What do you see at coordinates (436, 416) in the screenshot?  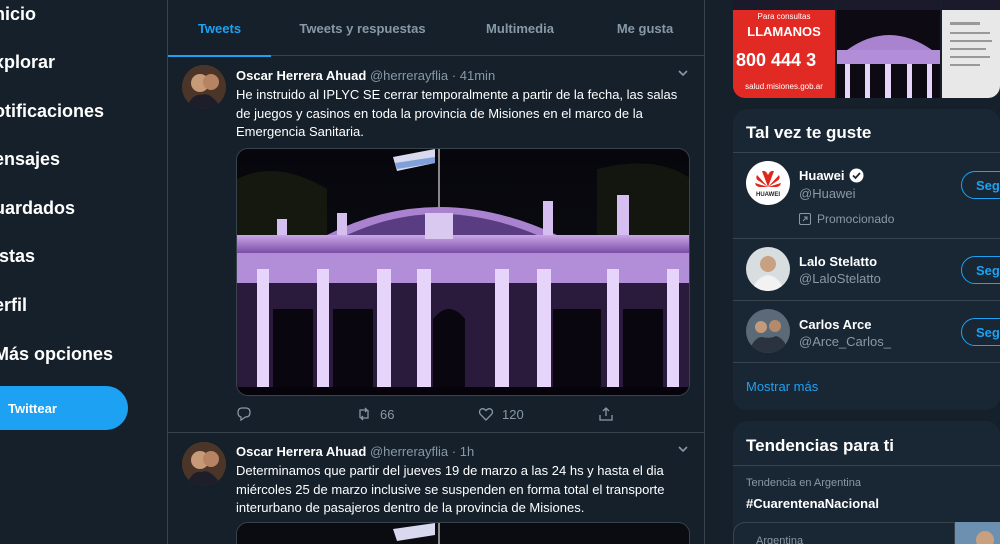 I see `tweet-actions: 66 120` at bounding box center [436, 416].